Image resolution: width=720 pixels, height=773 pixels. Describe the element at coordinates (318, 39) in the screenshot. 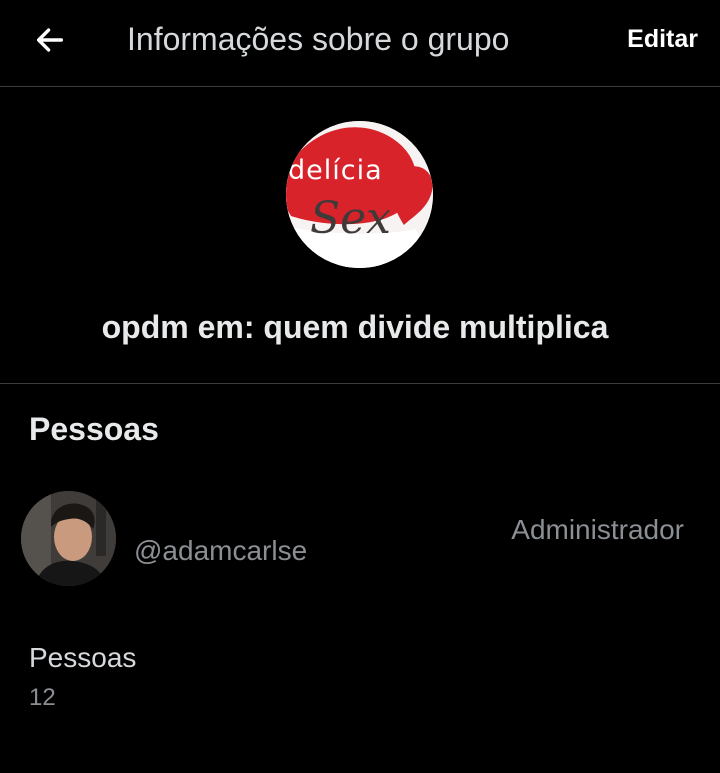

I see `page-title: Informações sobre o grupo` at that location.